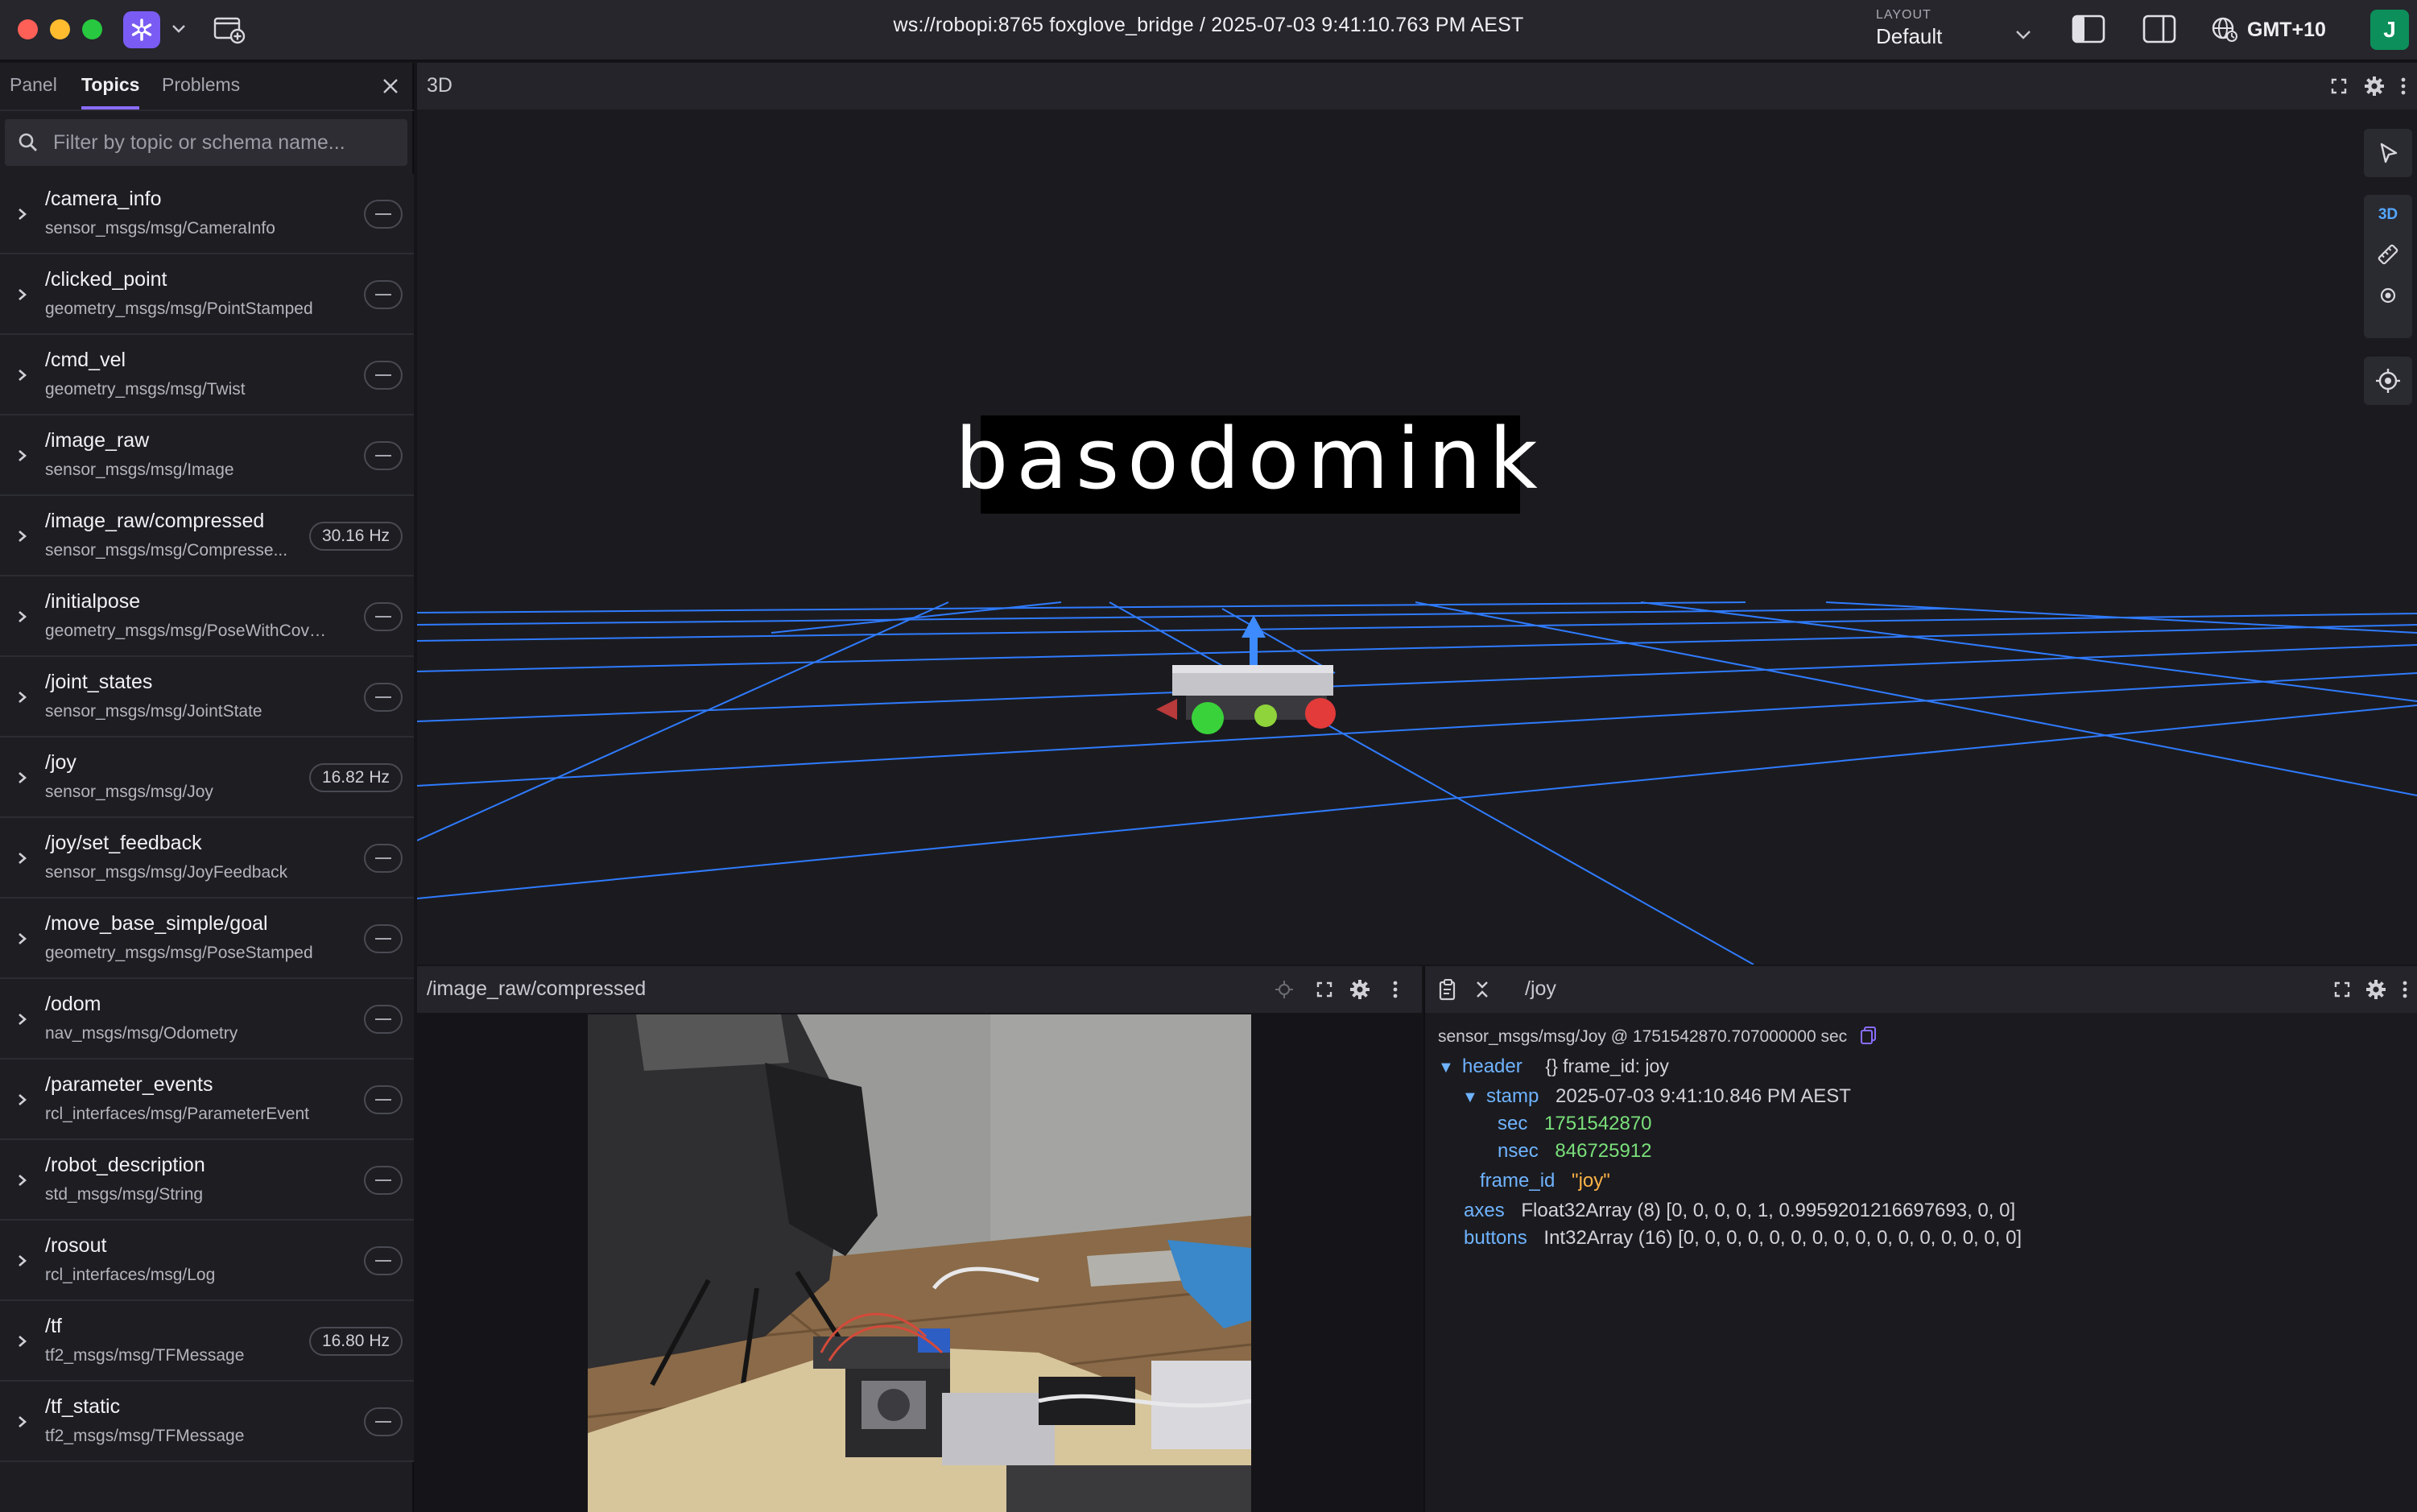 The image size is (2417, 1512). Describe the element at coordinates (207, 455) in the screenshot. I see `topic-row: /image_raw sensor_msgs/msg/Image` at that location.